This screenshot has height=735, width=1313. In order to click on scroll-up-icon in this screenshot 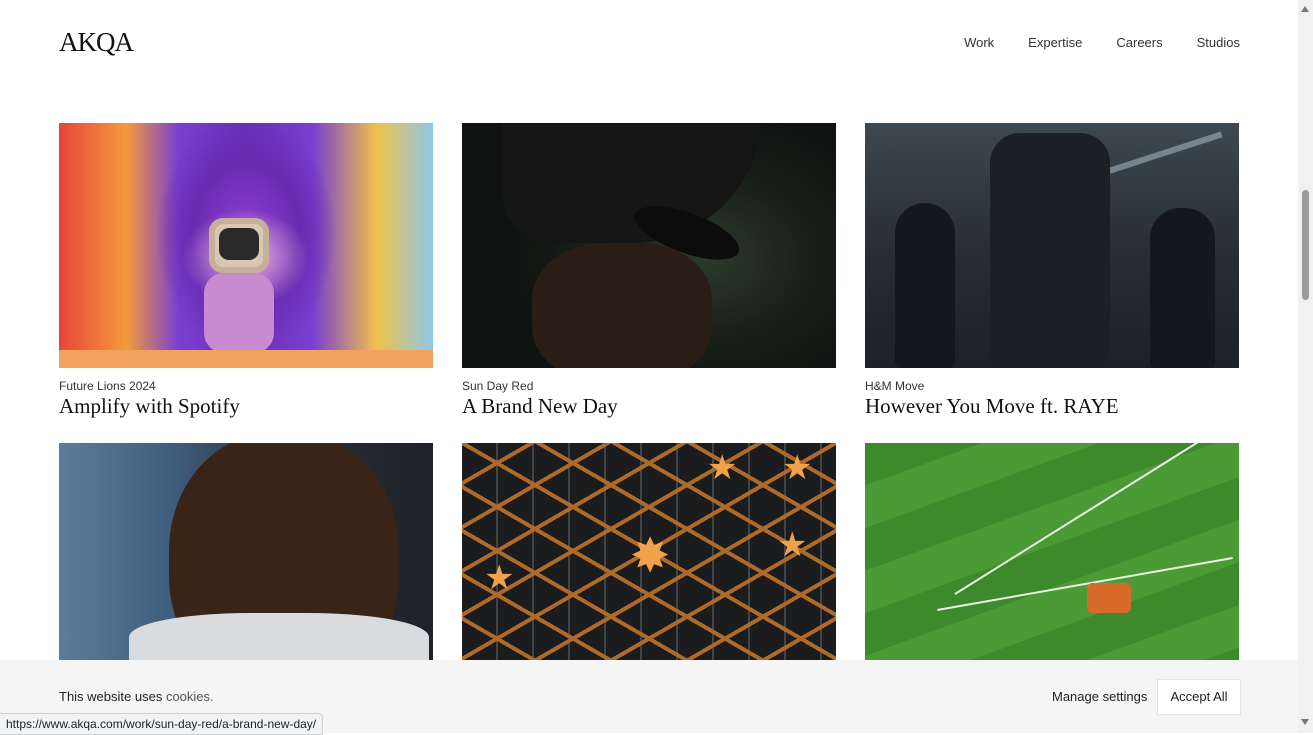, I will do `click(1305, 9)`.